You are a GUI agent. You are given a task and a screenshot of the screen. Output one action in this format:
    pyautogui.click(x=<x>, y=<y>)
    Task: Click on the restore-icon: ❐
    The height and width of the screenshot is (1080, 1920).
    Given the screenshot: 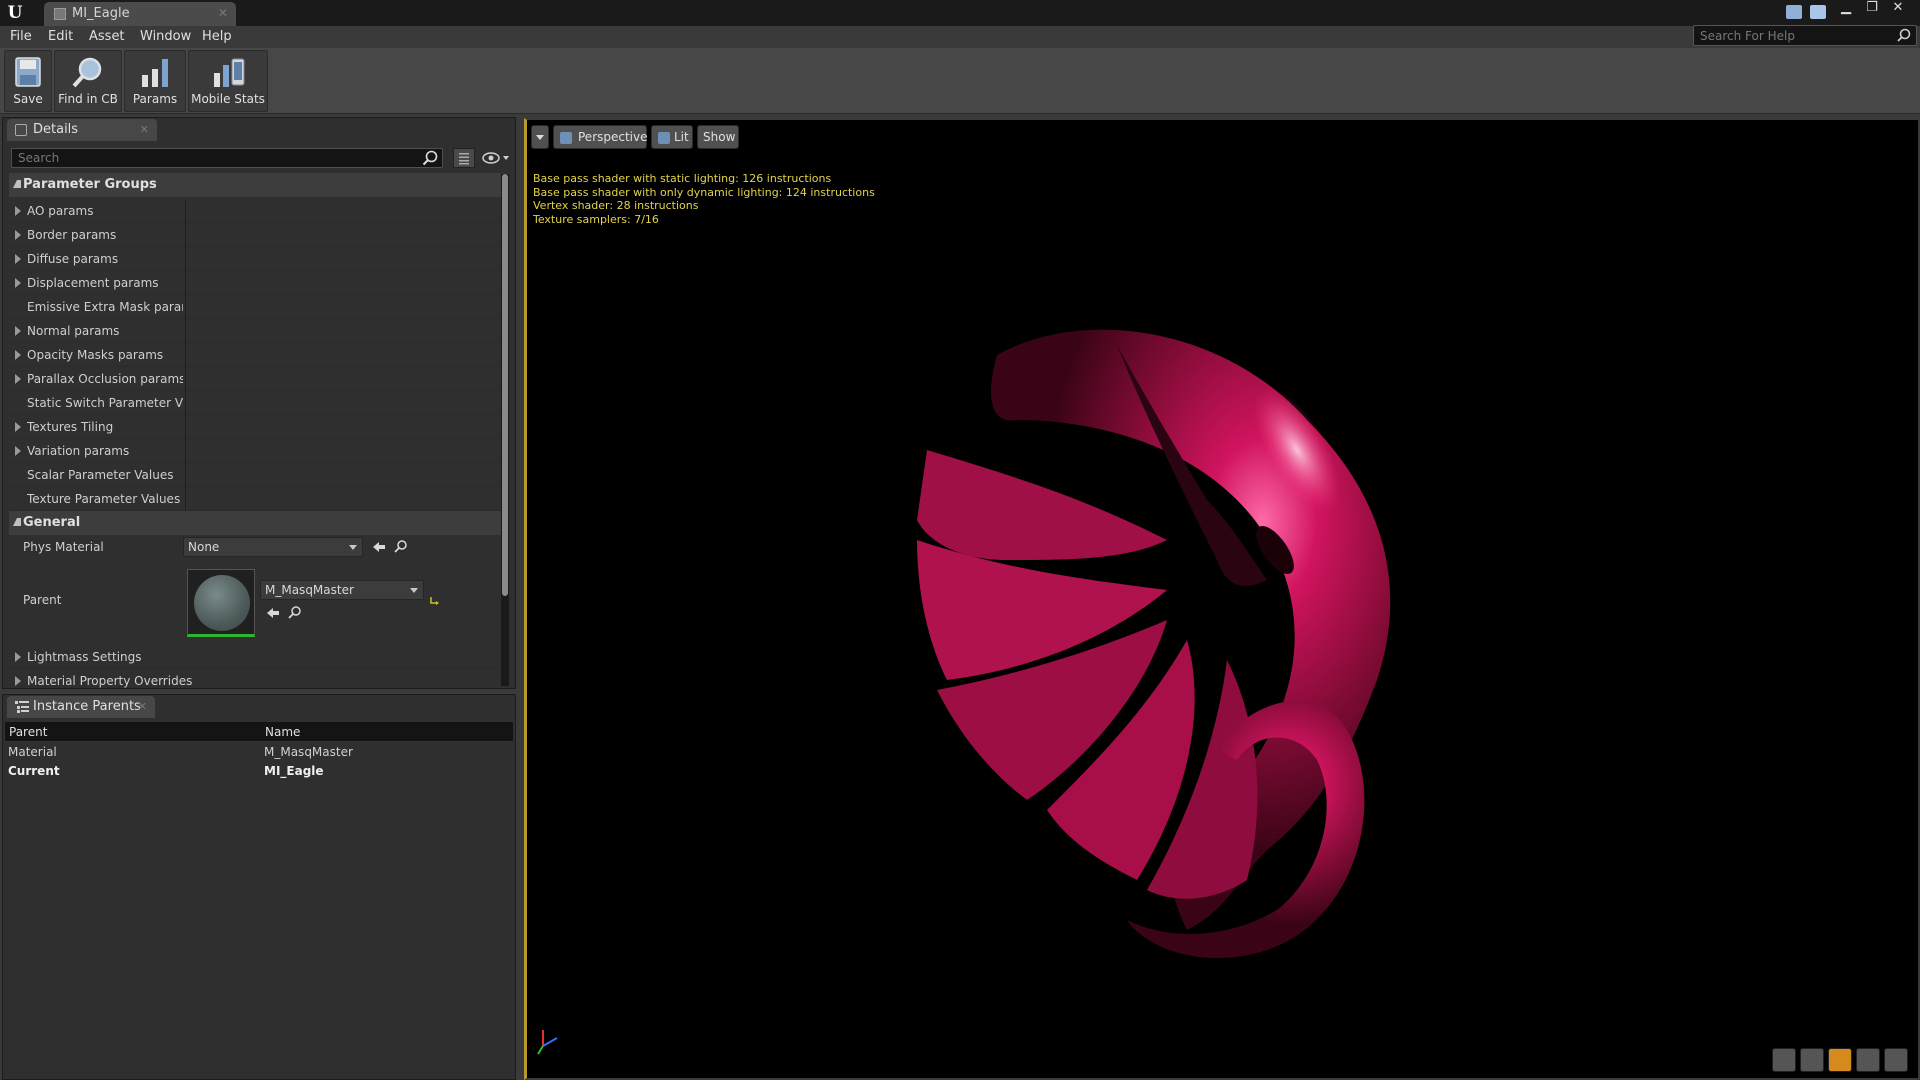 What is the action you would take?
    pyautogui.click(x=1872, y=9)
    